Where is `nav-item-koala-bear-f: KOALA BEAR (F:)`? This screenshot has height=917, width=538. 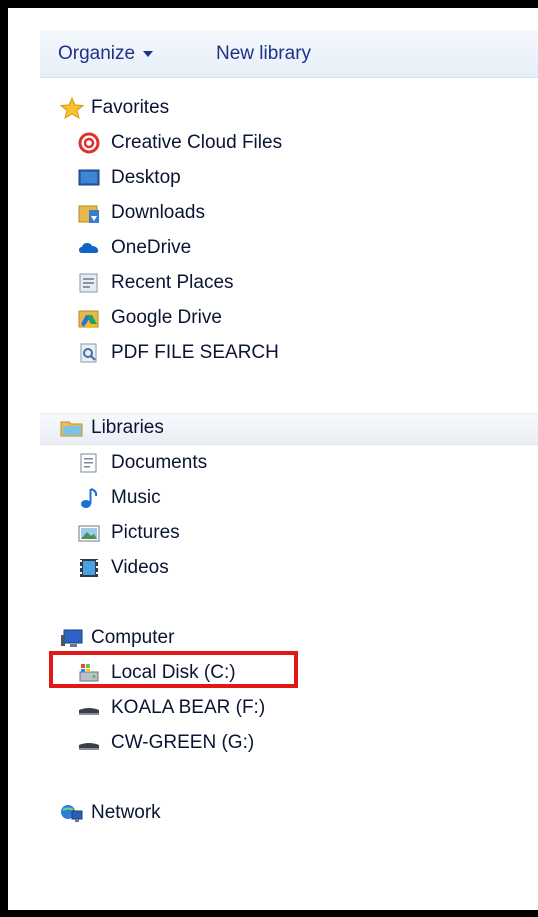
nav-item-koala-bear-f: KOALA BEAR (F:) is located at coordinates (171, 708).